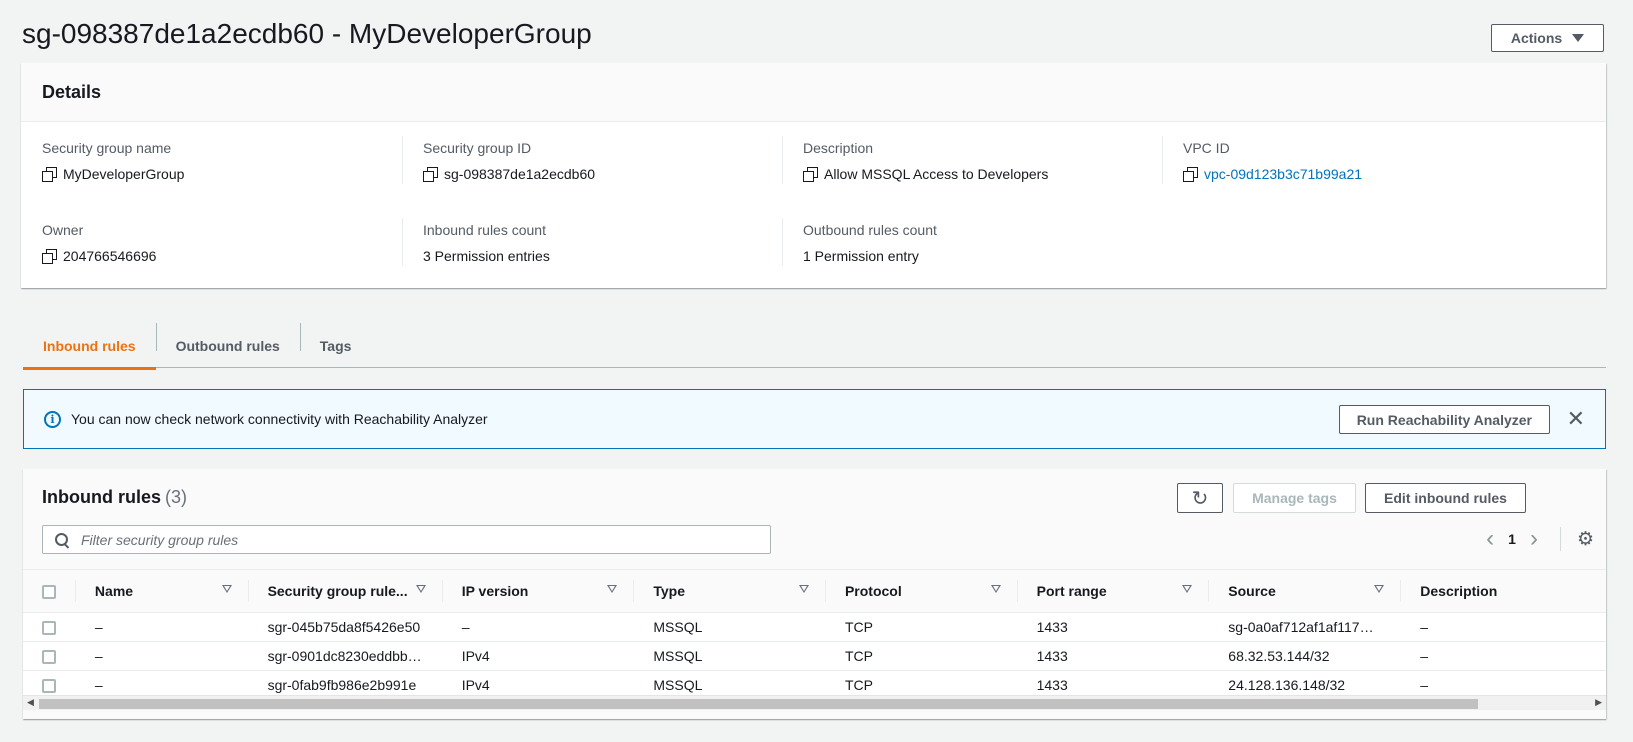  I want to click on col-description: Description, so click(1503, 591).